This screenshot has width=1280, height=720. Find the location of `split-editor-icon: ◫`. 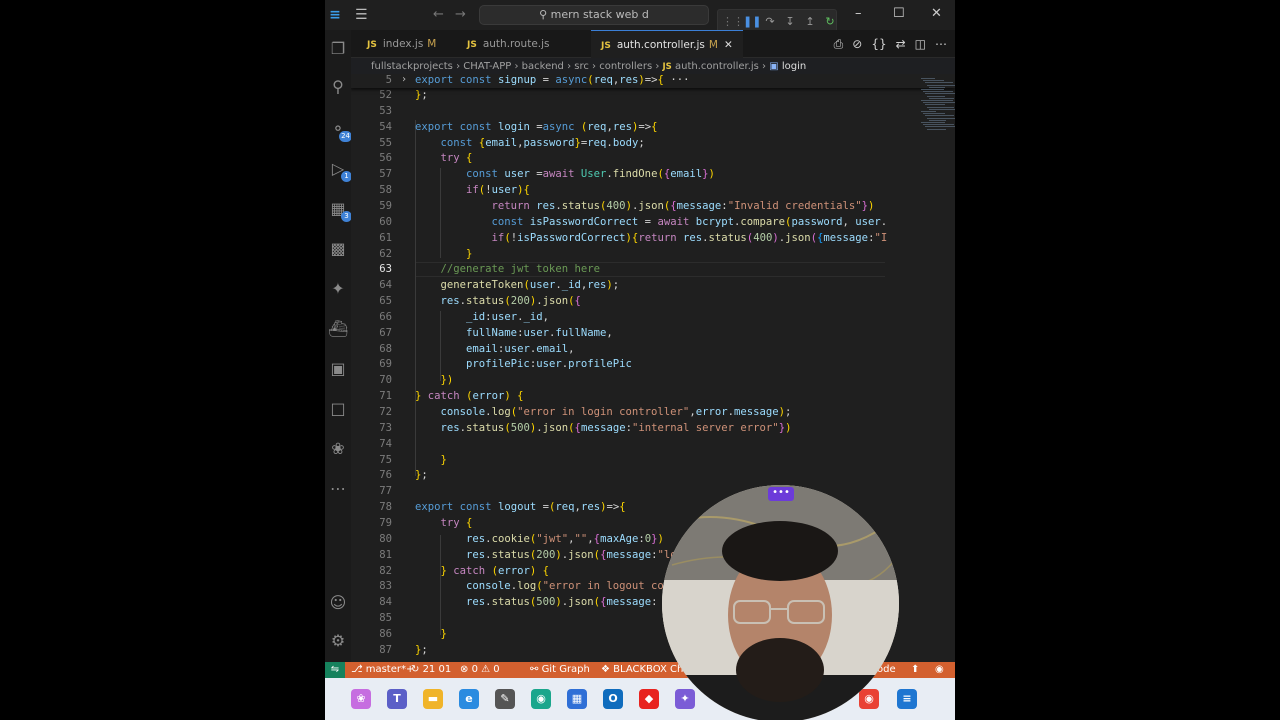

split-editor-icon: ◫ is located at coordinates (920, 44).